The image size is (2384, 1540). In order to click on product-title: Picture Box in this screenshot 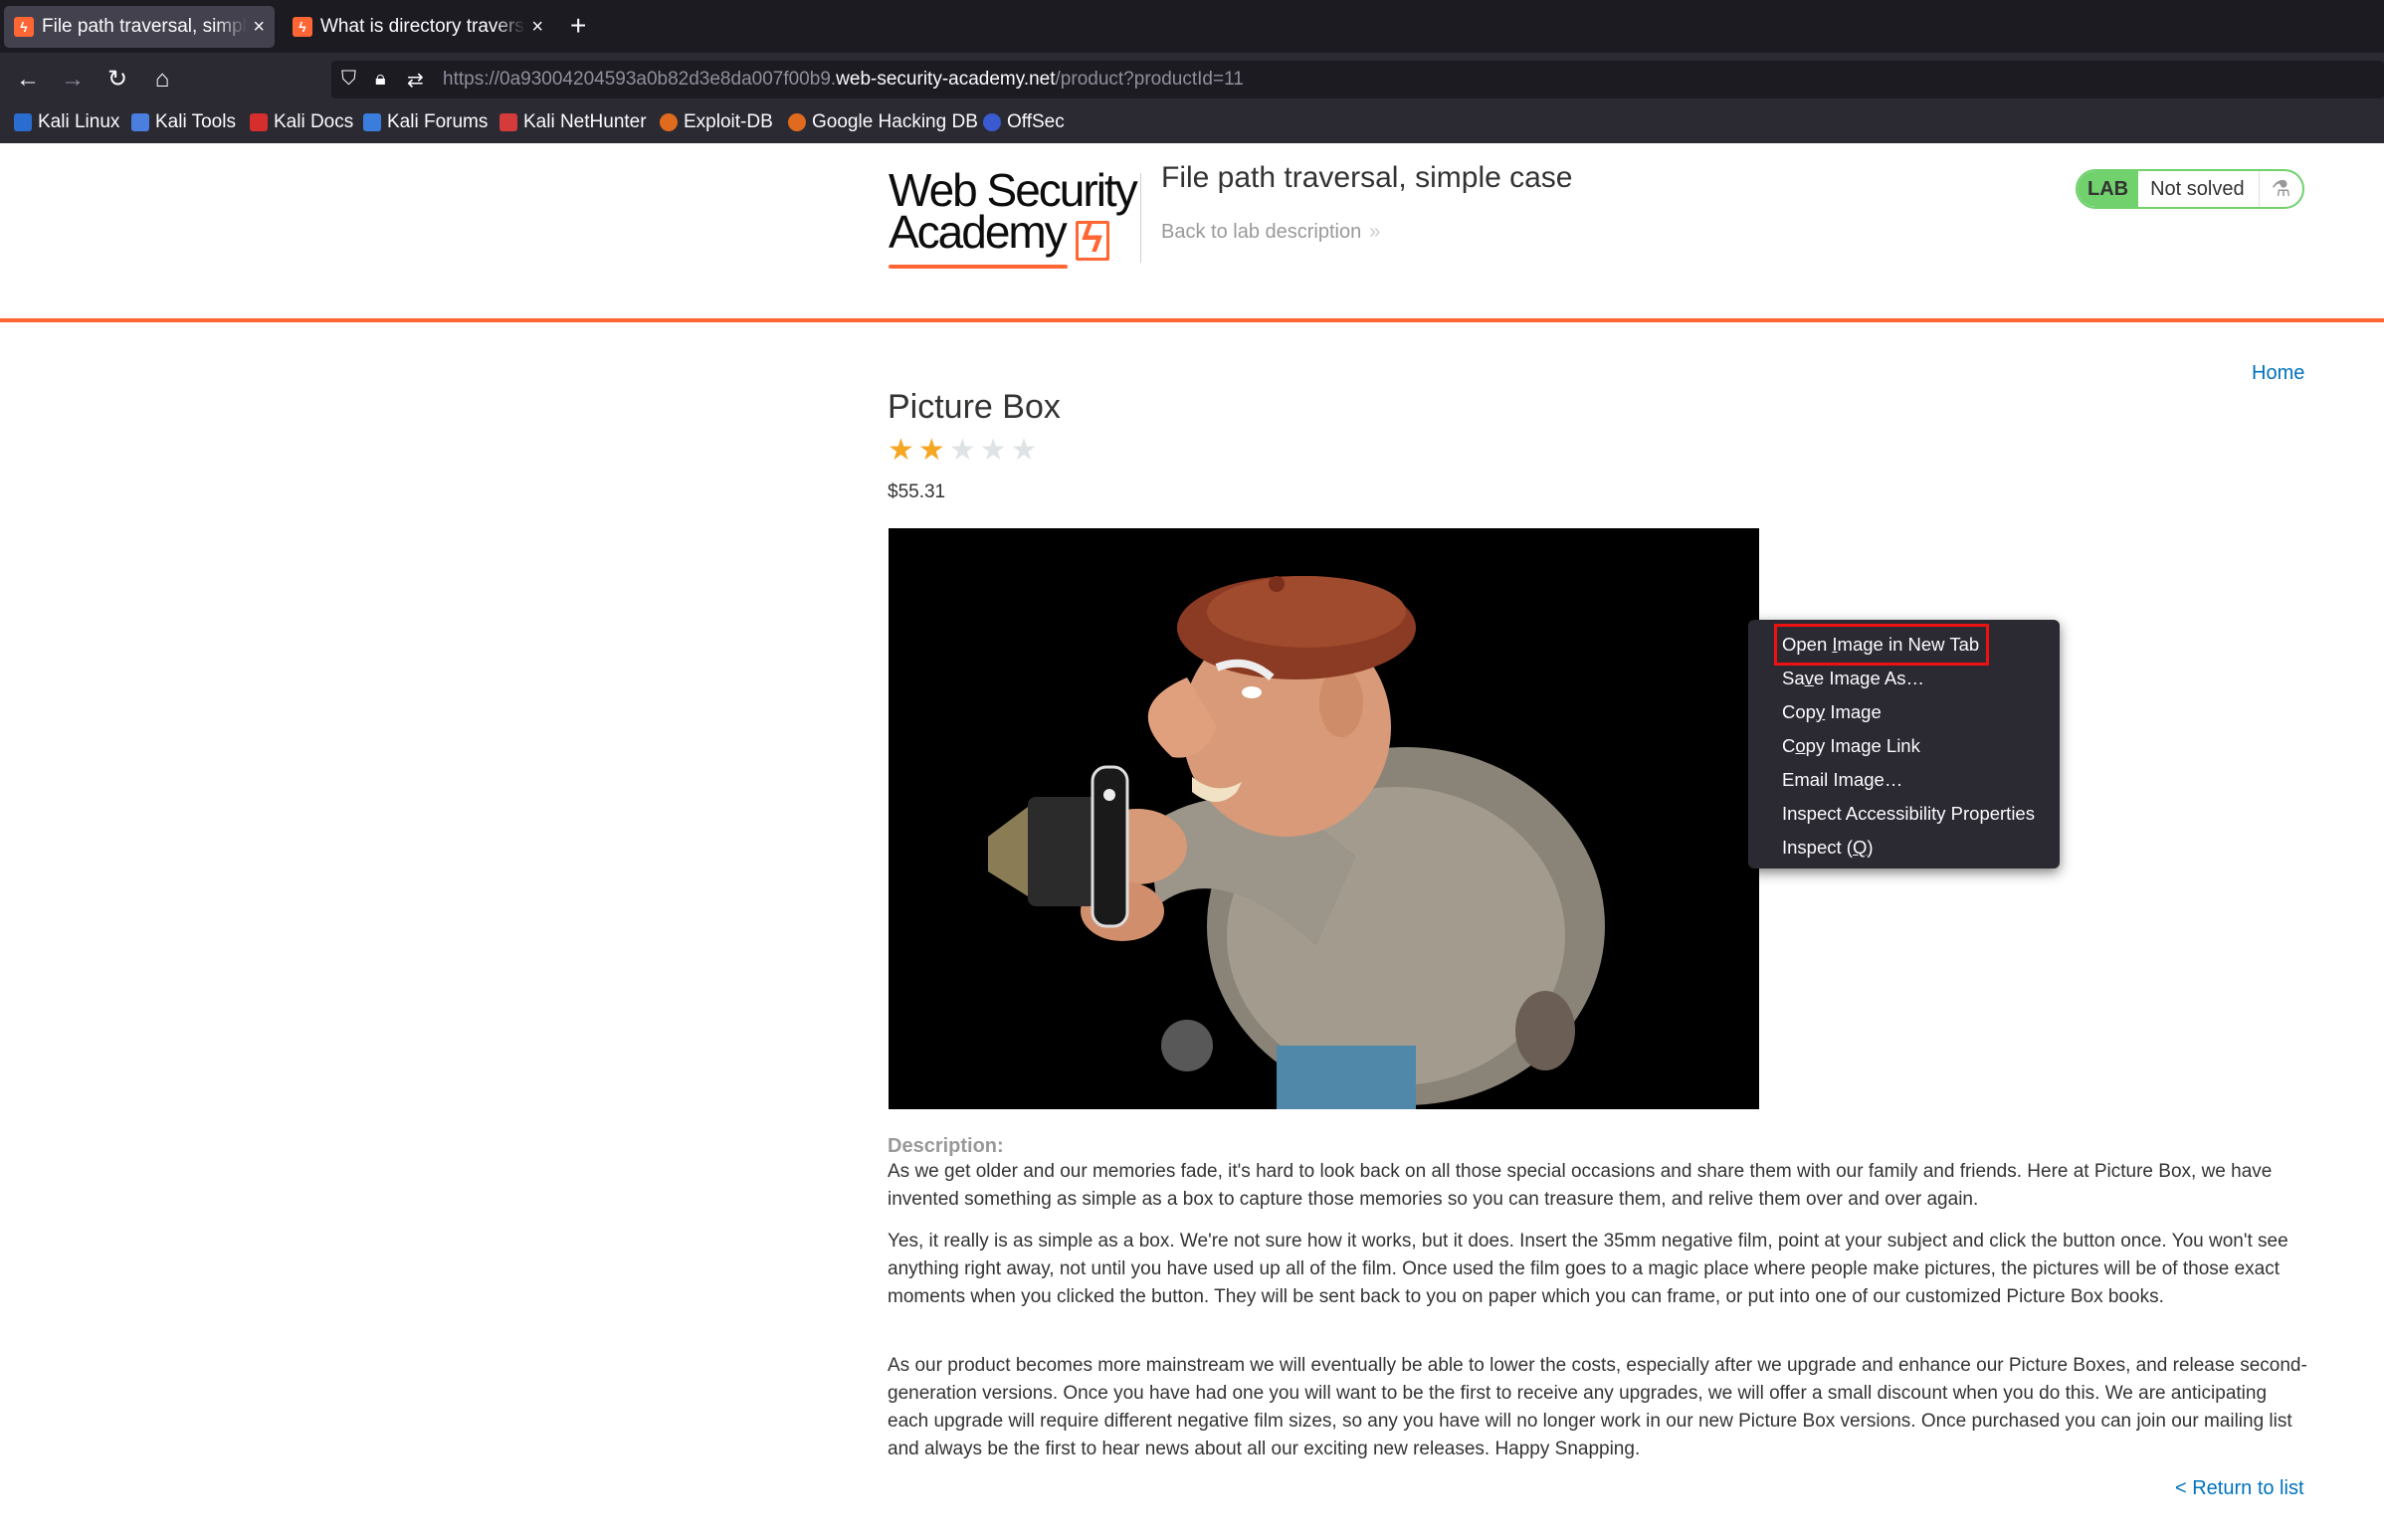, I will do `click(975, 407)`.